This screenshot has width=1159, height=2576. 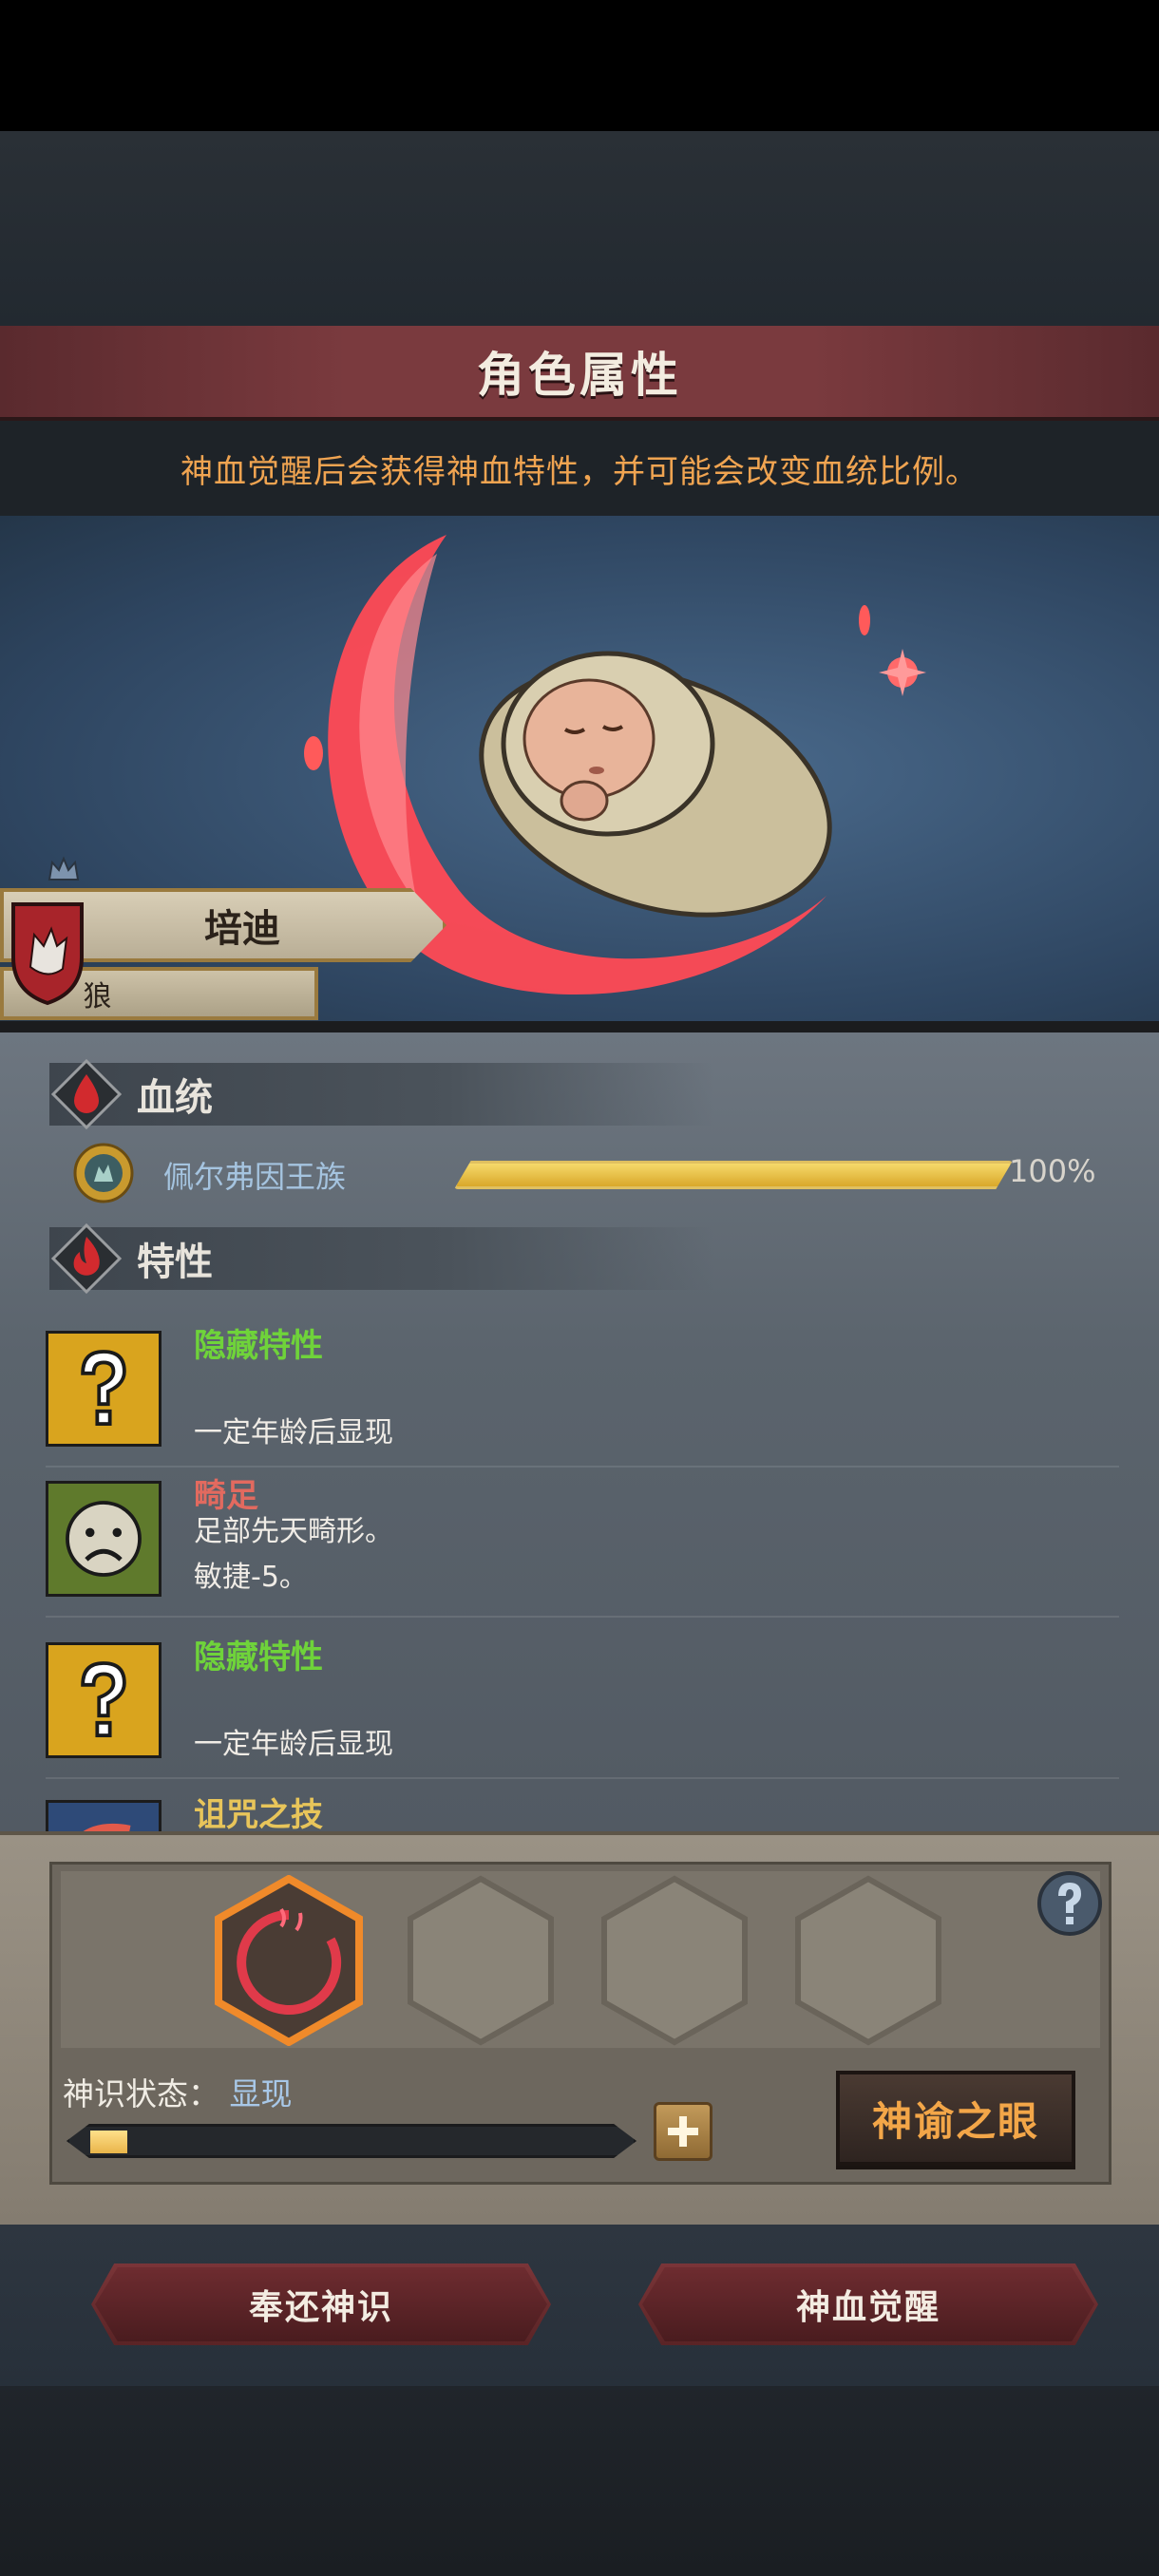 I want to click on trait-row: 畸足 足部先天畸形。 敏捷-5。, so click(x=582, y=1543).